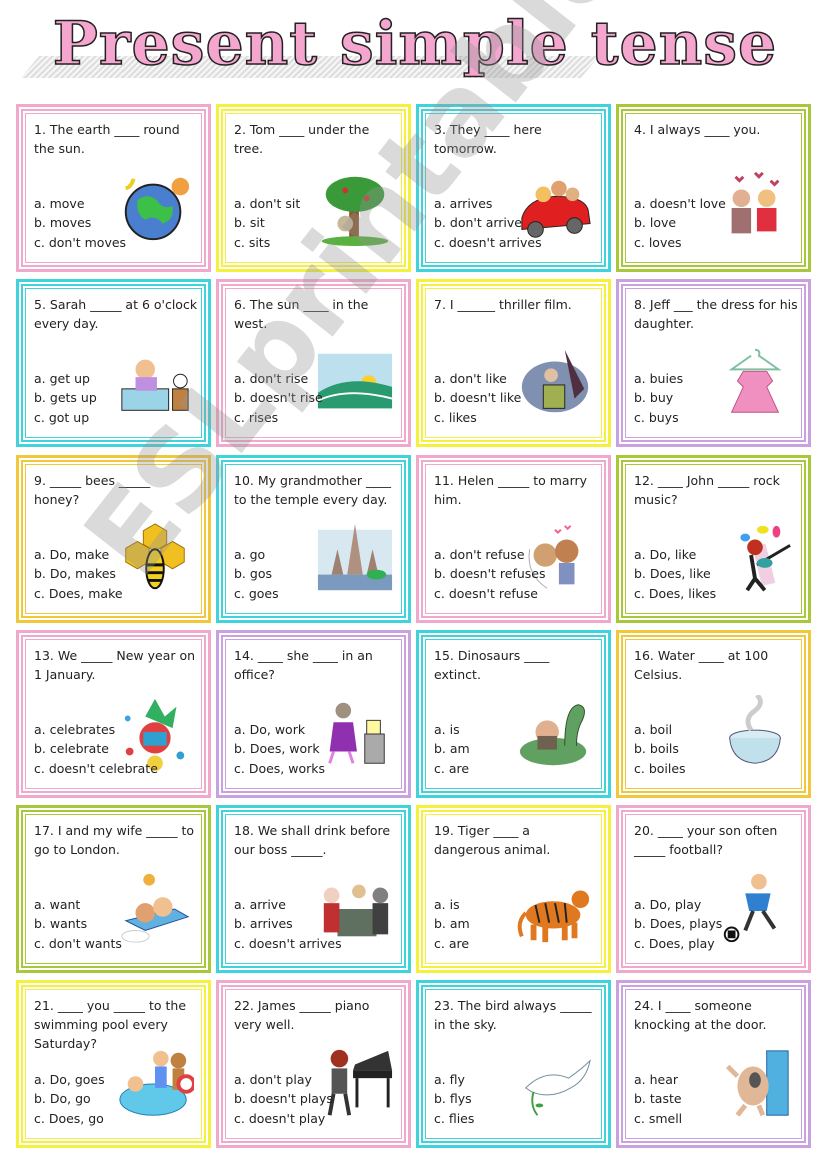 The height and width of the screenshot is (1169, 821). What do you see at coordinates (454, 1080) in the screenshot?
I see `answer-option-a: a. fly` at bounding box center [454, 1080].